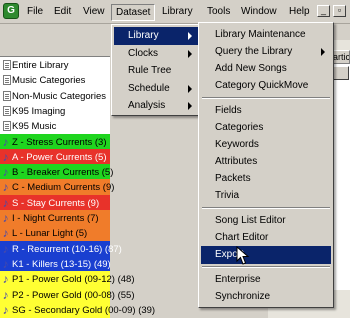 The image size is (350, 318). Describe the element at coordinates (251, 68) in the screenshot. I see `menu-item-label: Add New Songs` at that location.